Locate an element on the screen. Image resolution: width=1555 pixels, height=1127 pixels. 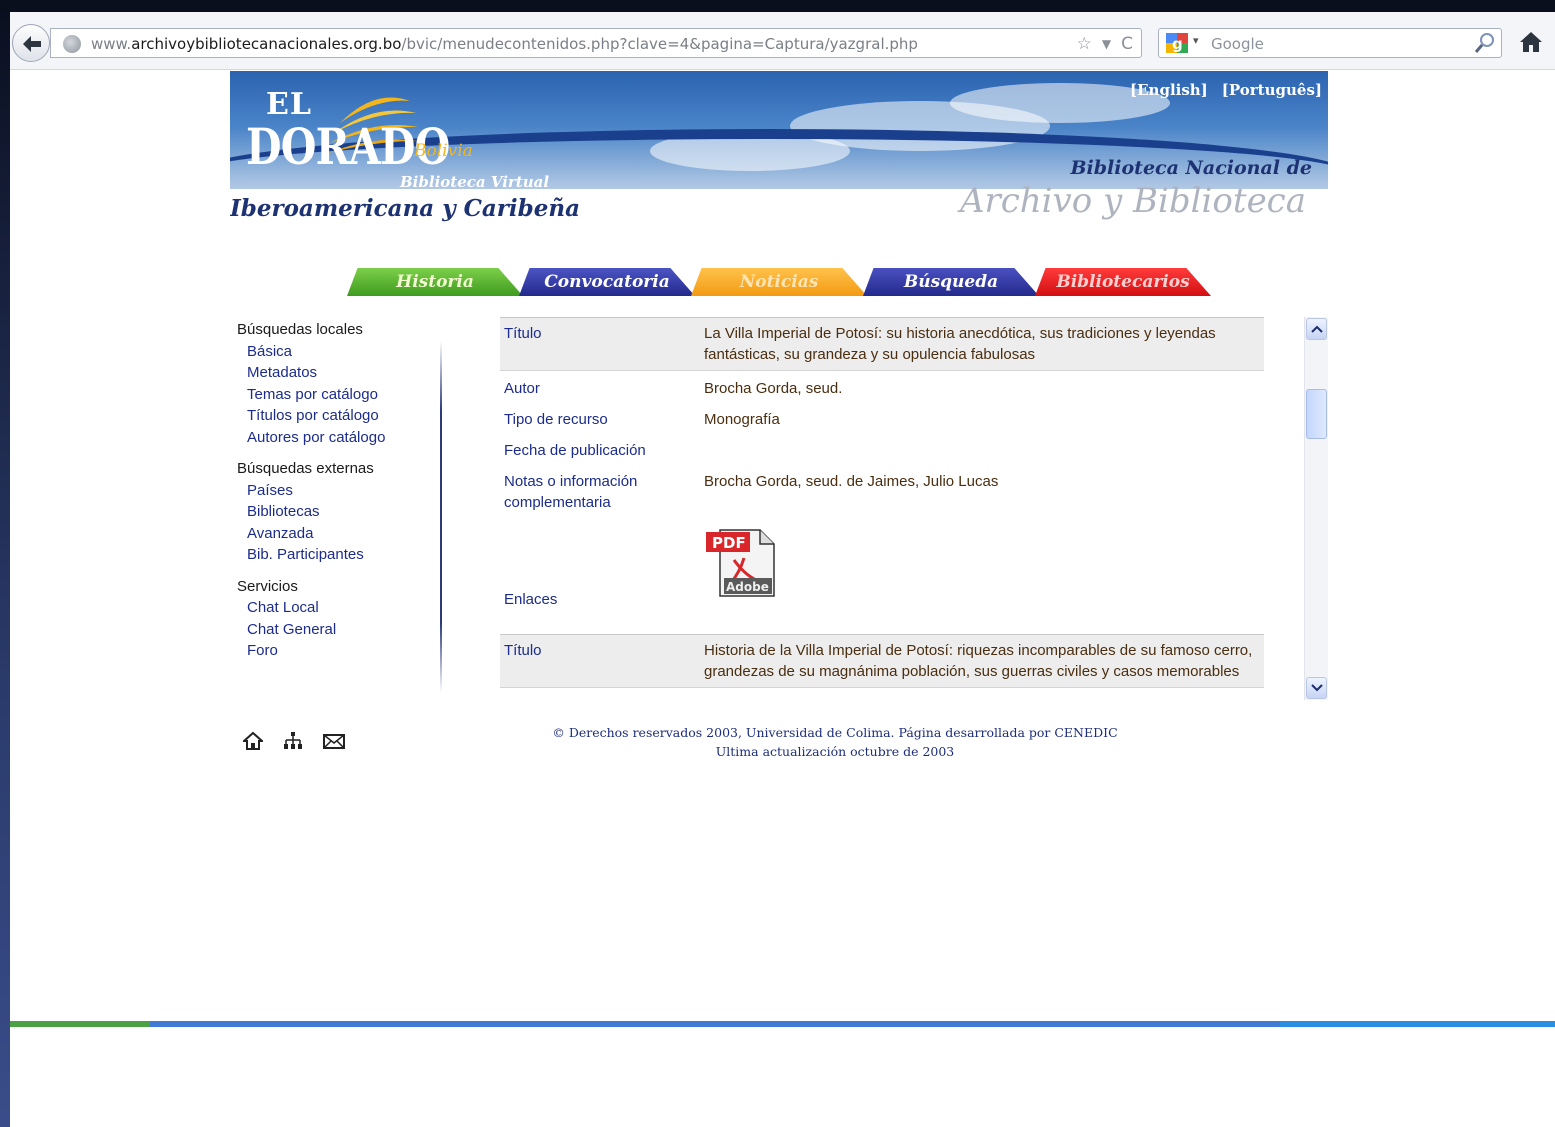
nav-link-chat-general: Chat General is located at coordinates (342, 630).